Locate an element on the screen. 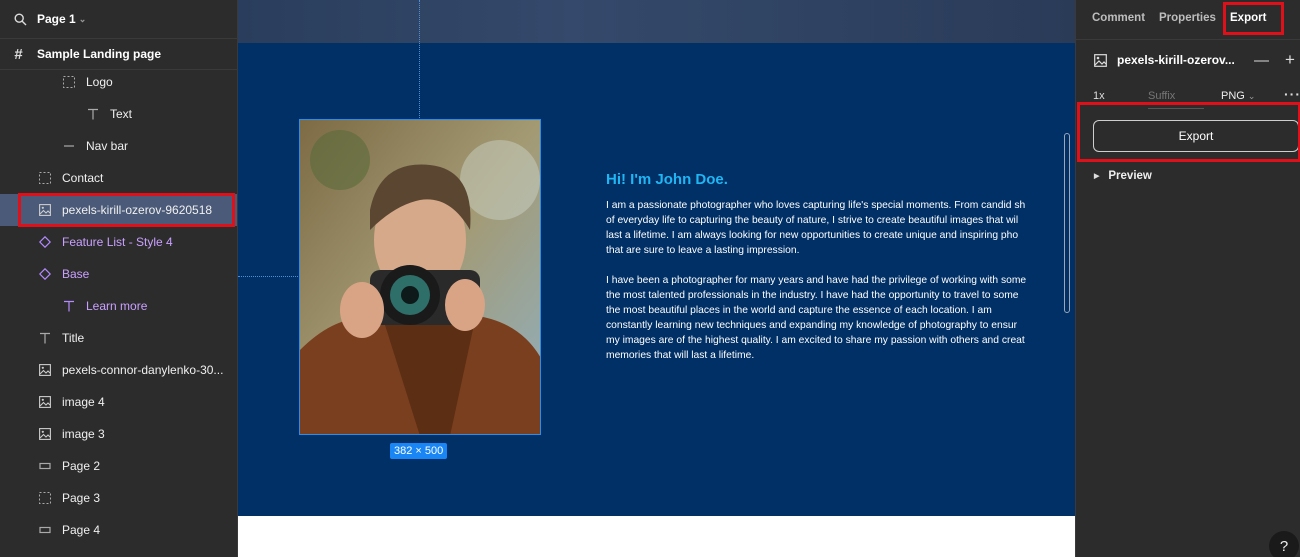 The width and height of the screenshot is (1300, 557). spacing-guide-horizontal is located at coordinates (268, 276).